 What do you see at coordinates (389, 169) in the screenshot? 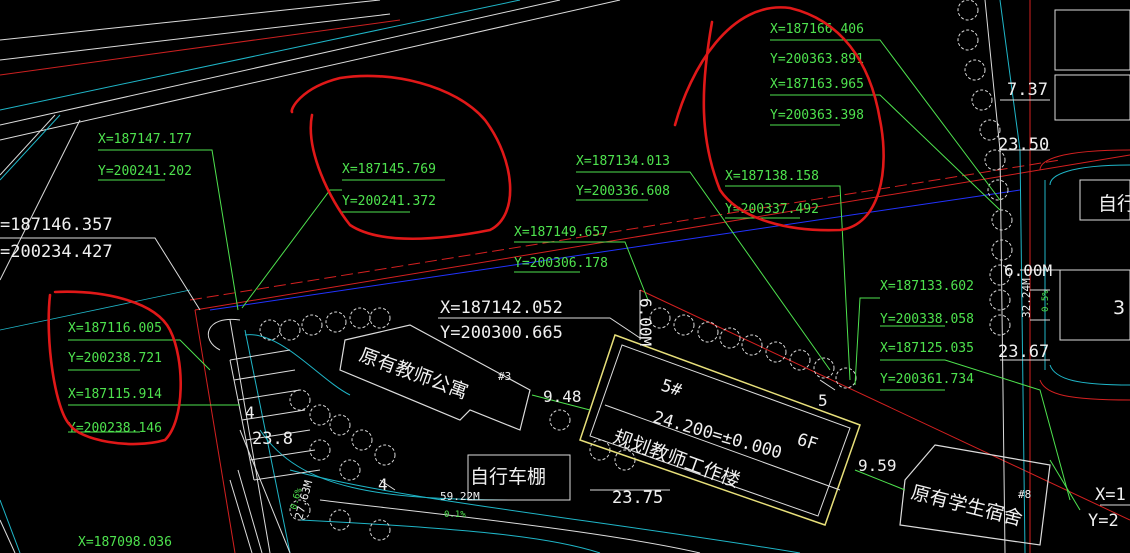
I see `coord-p2-x: X=187145.769` at bounding box center [389, 169].